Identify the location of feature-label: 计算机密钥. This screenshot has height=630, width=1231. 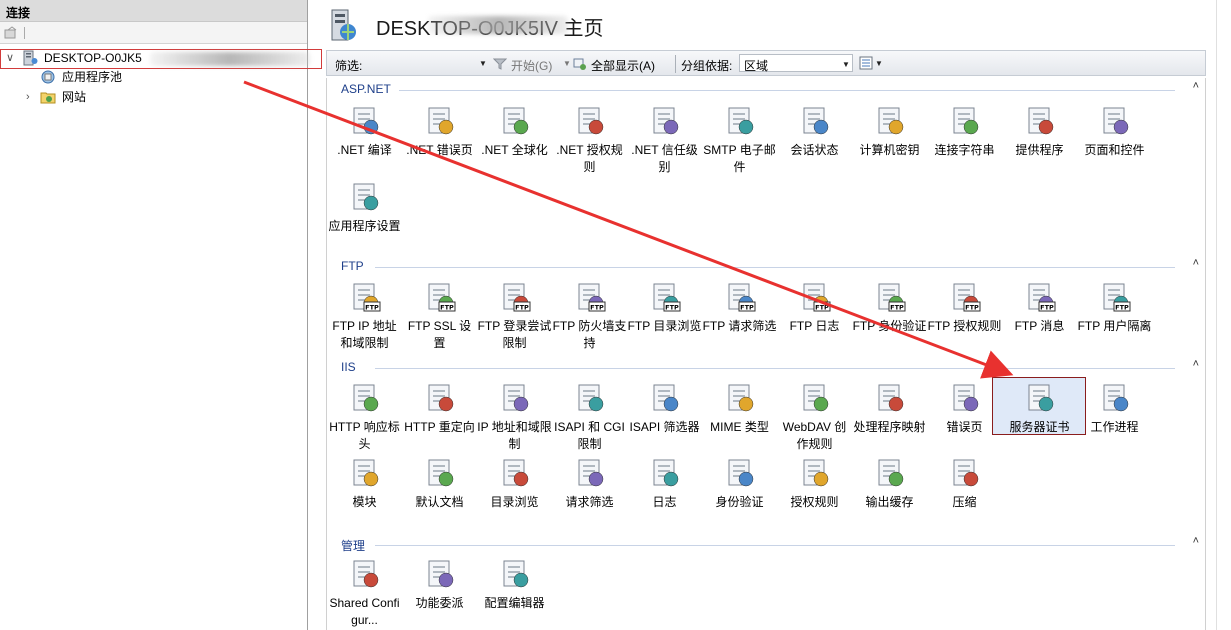
(889, 150).